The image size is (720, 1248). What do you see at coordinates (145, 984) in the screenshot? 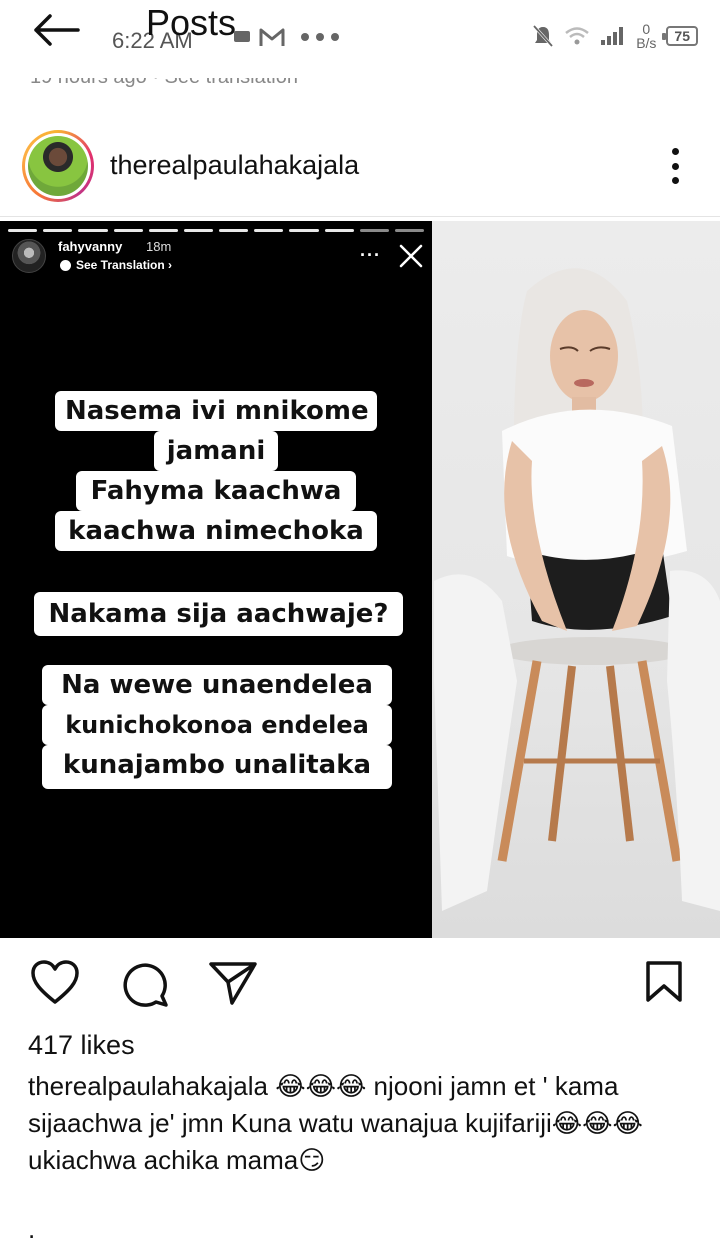
I see `comment-icon` at bounding box center [145, 984].